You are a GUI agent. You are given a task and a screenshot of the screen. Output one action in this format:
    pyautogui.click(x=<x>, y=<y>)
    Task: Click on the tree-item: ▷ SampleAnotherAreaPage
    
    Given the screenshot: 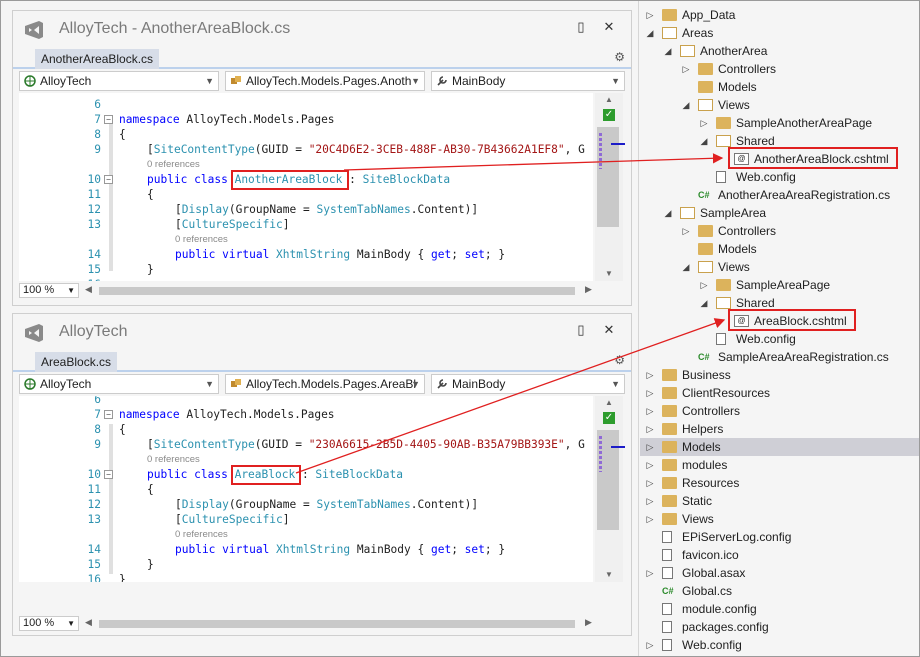 What is the action you would take?
    pyautogui.click(x=779, y=123)
    